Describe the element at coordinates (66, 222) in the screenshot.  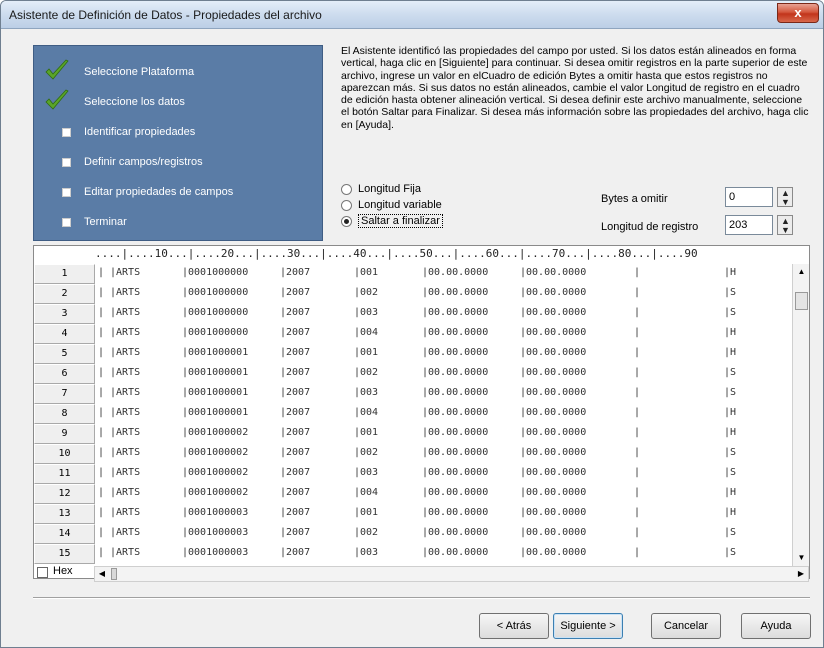
I see `bullet-box-icon` at that location.